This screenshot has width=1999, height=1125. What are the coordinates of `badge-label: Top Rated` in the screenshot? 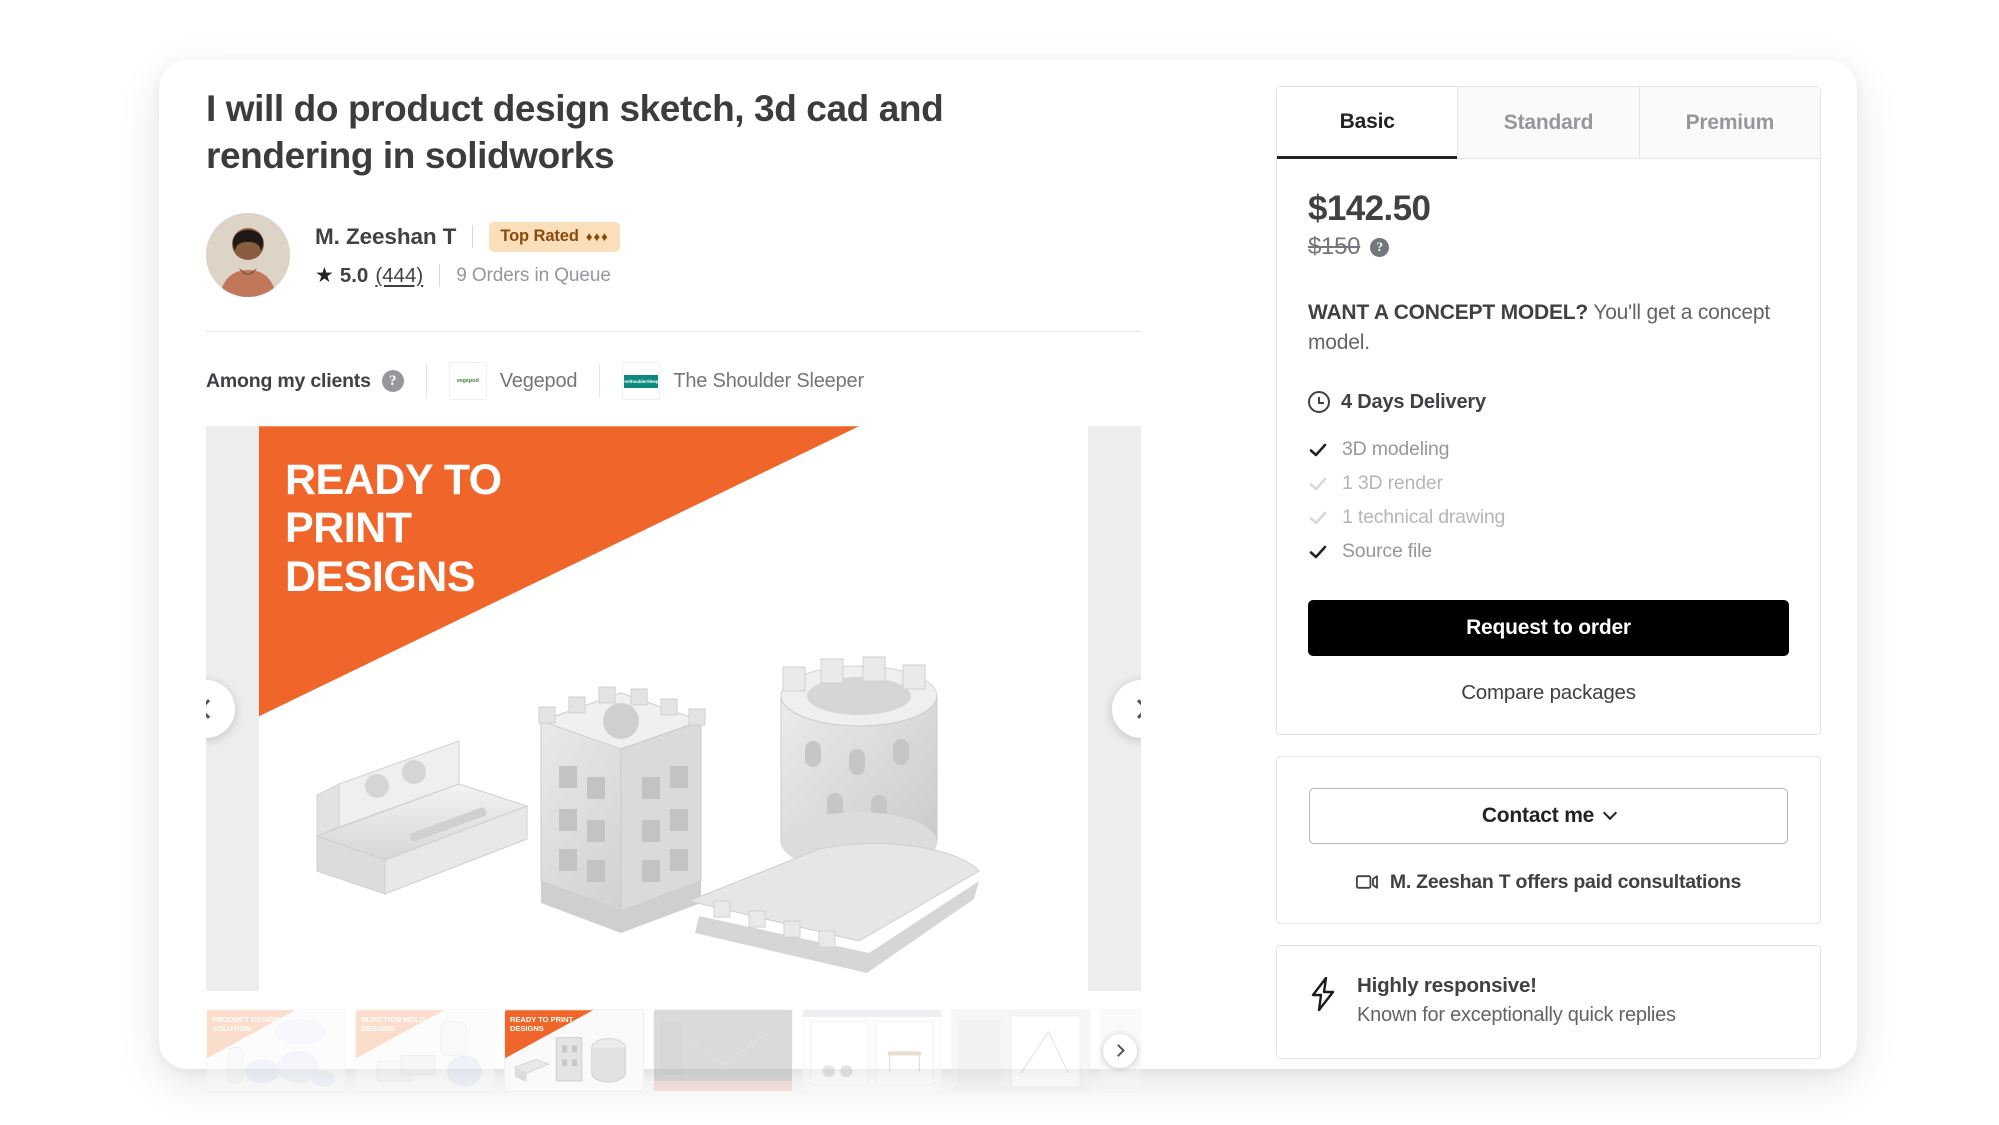 It's located at (539, 235).